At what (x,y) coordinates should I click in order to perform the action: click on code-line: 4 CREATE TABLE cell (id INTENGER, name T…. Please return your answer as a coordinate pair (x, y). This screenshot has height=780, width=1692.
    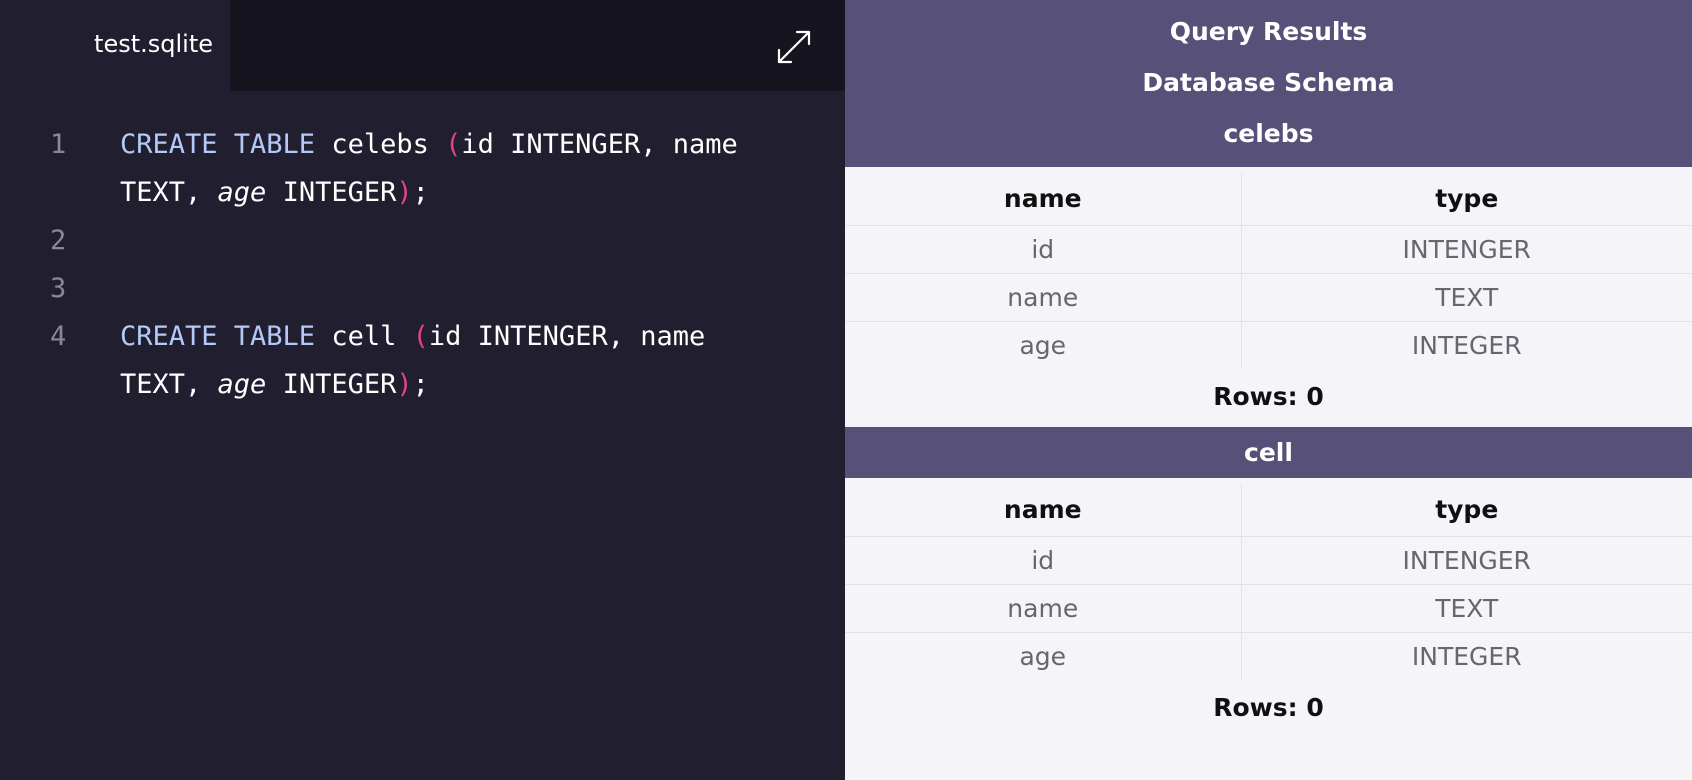
    Looking at the image, I should click on (422, 361).